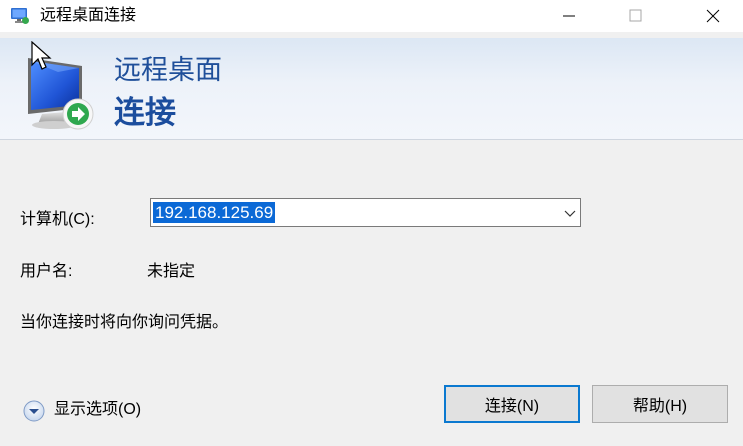 The height and width of the screenshot is (446, 743). Describe the element at coordinates (46, 271) in the screenshot. I see `username-label: 用户名:` at that location.